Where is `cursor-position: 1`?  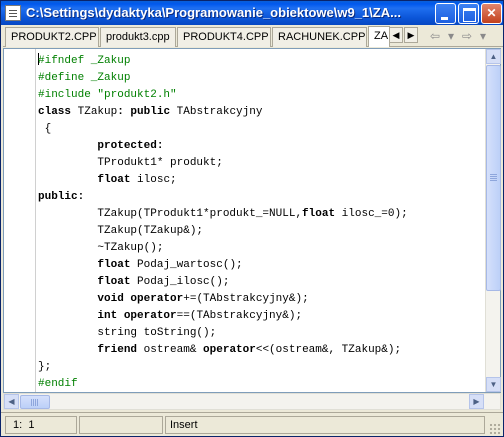
cursor-position: 1 is located at coordinates (41, 425).